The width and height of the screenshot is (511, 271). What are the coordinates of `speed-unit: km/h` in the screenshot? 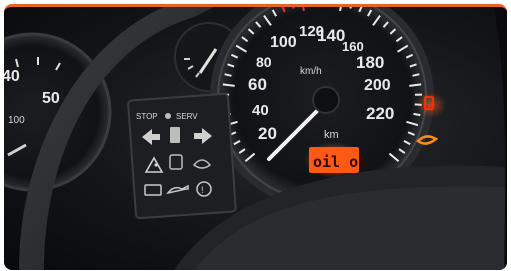 It's located at (311, 71).